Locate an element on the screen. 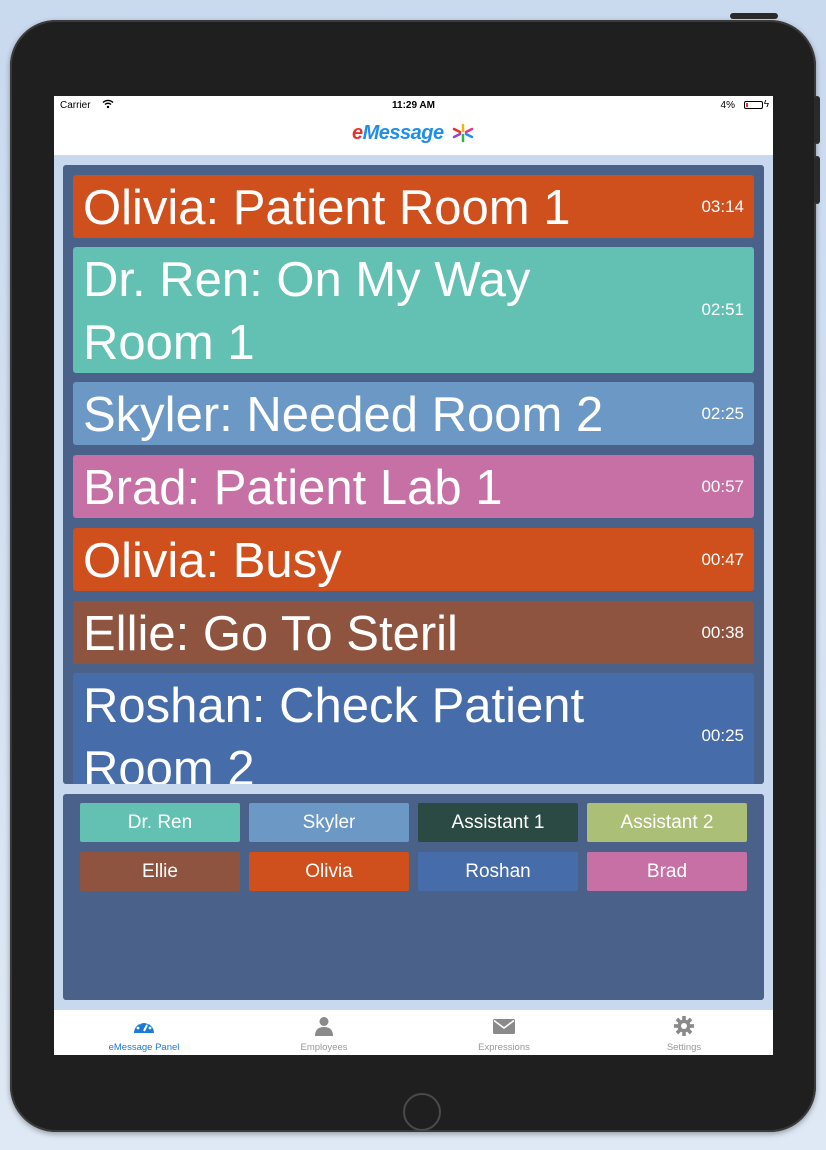  tab-settings: Settings is located at coordinates (683, 1032).